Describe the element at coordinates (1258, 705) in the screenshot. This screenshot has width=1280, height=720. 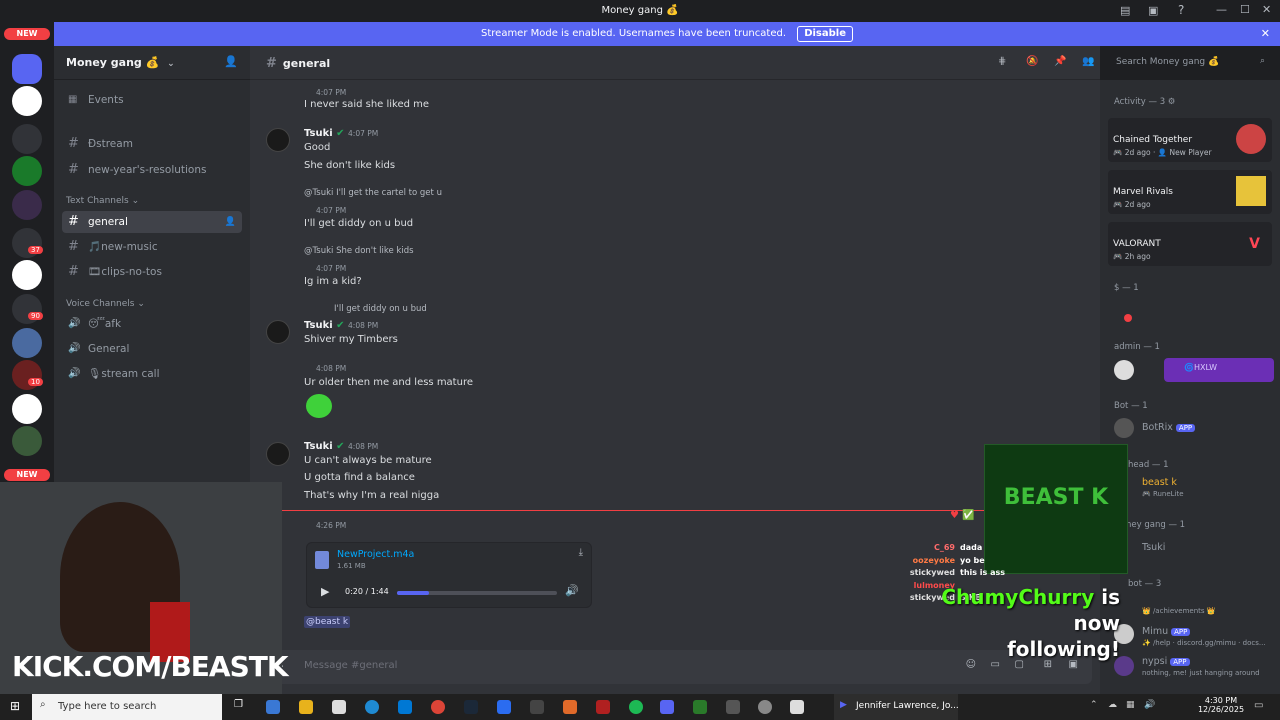
I see `notification-icon: ▭` at that location.